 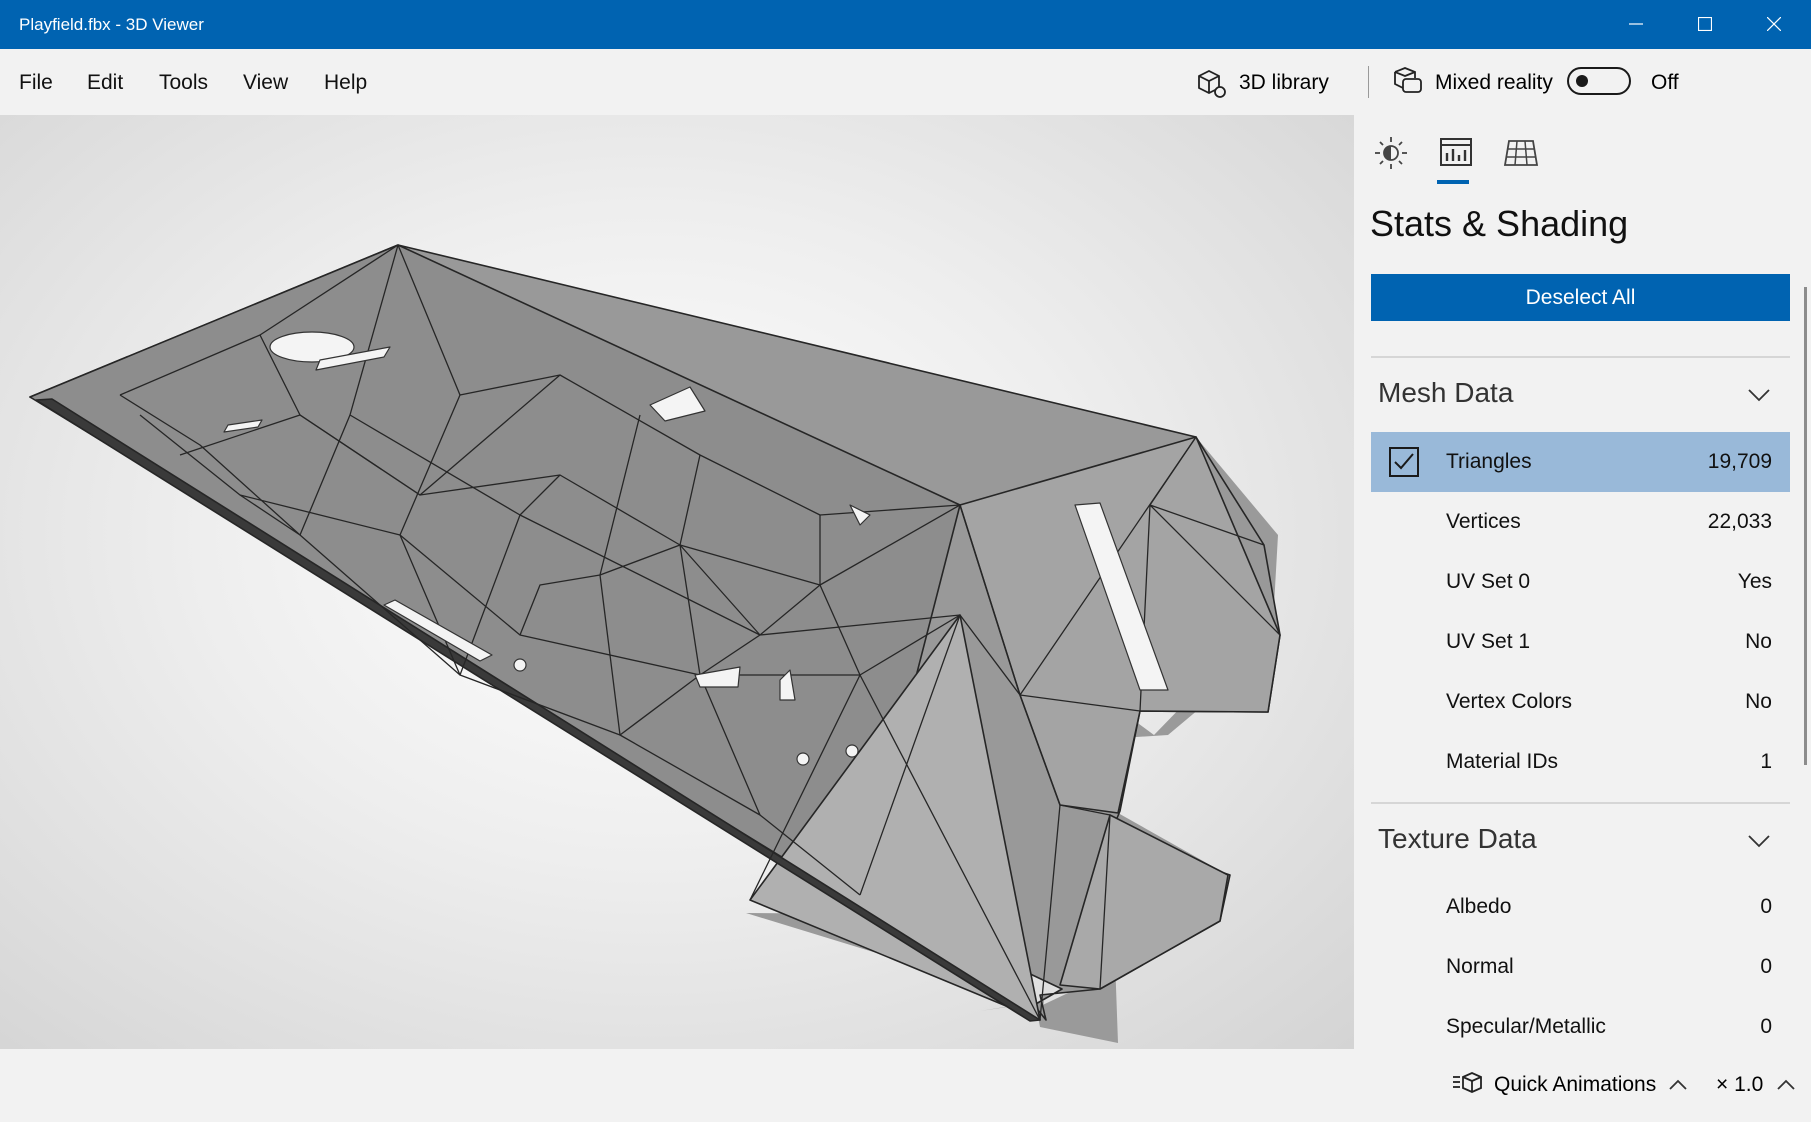 What do you see at coordinates (265, 83) in the screenshot?
I see `menu-view: View` at bounding box center [265, 83].